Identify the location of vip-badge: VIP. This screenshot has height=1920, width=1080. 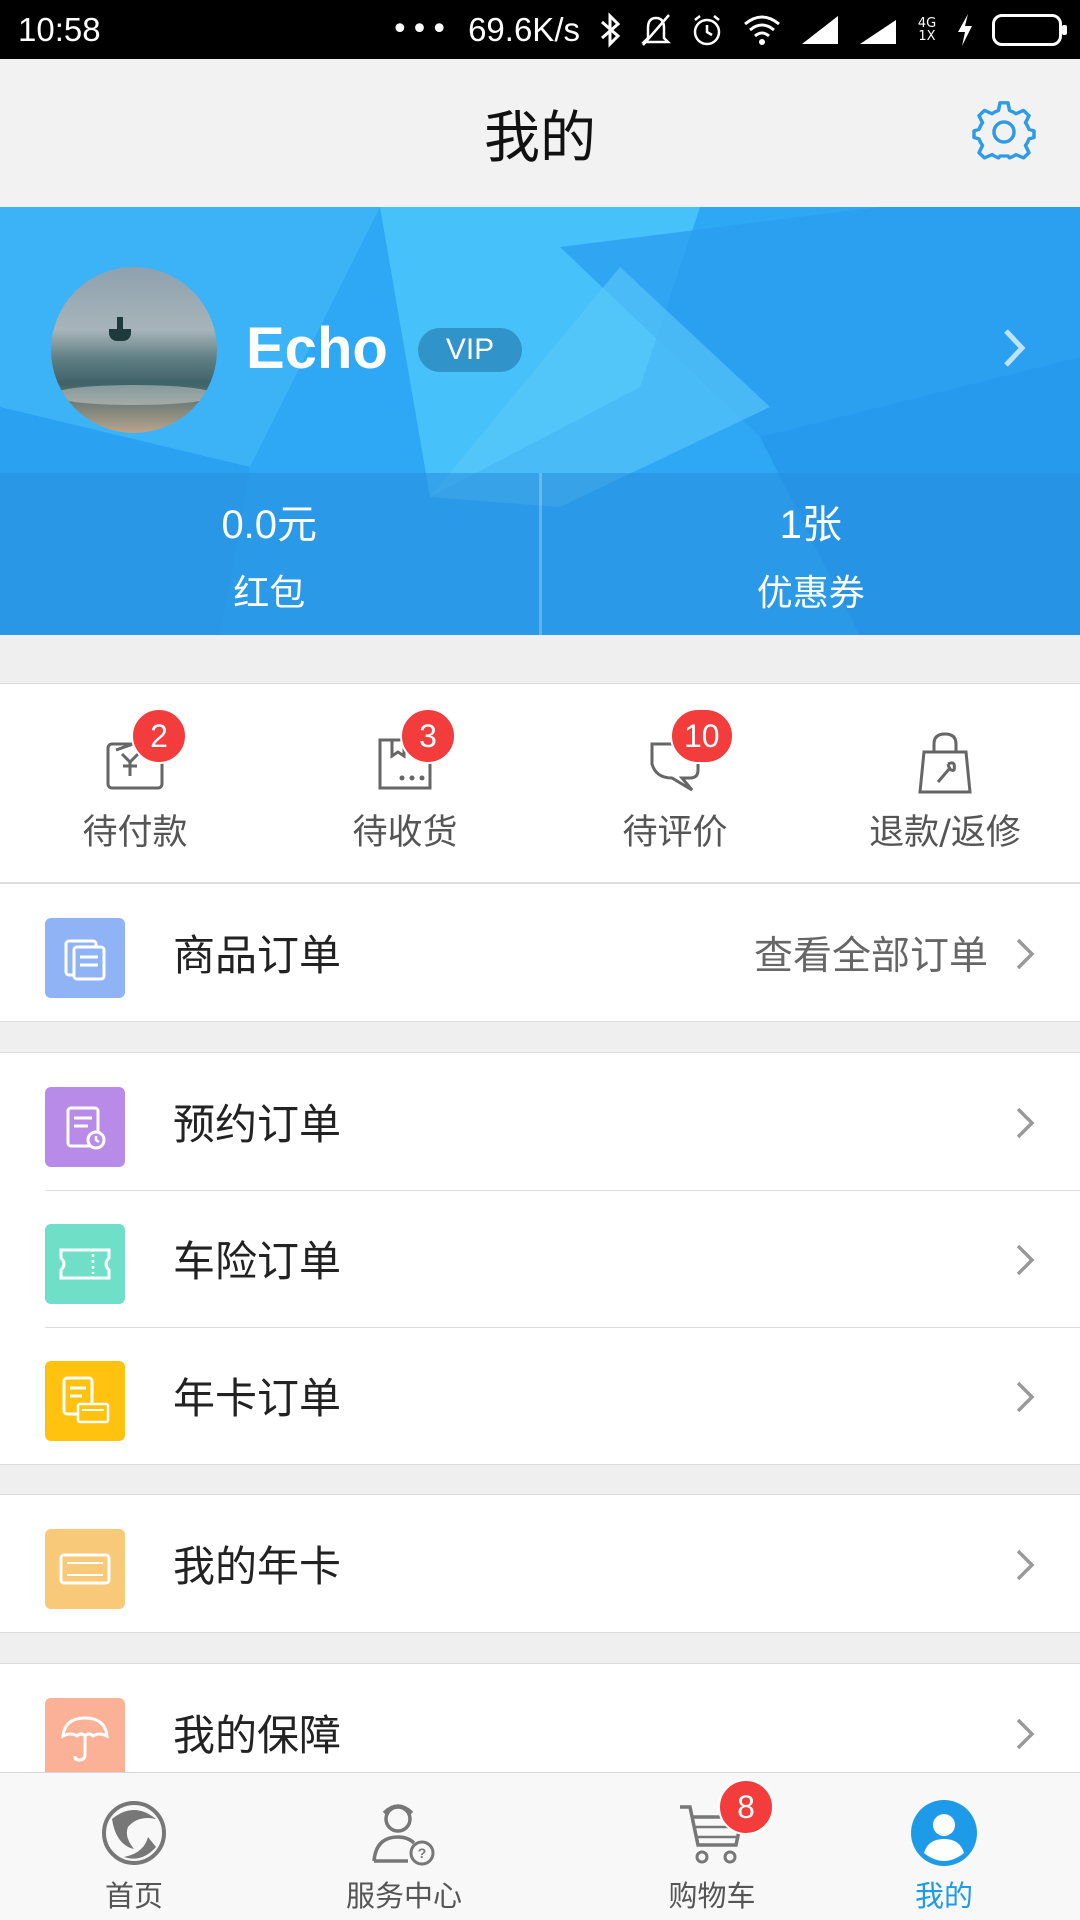
(470, 350).